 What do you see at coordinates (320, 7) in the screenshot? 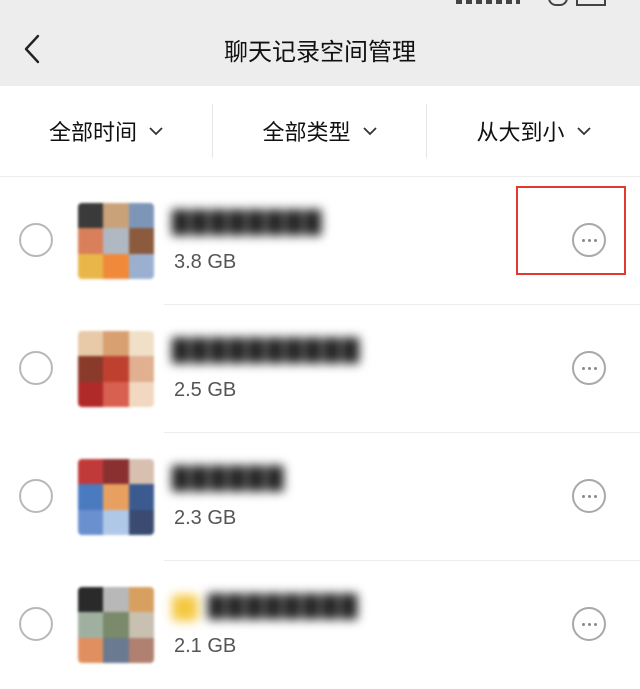
I see `status-bar` at bounding box center [320, 7].